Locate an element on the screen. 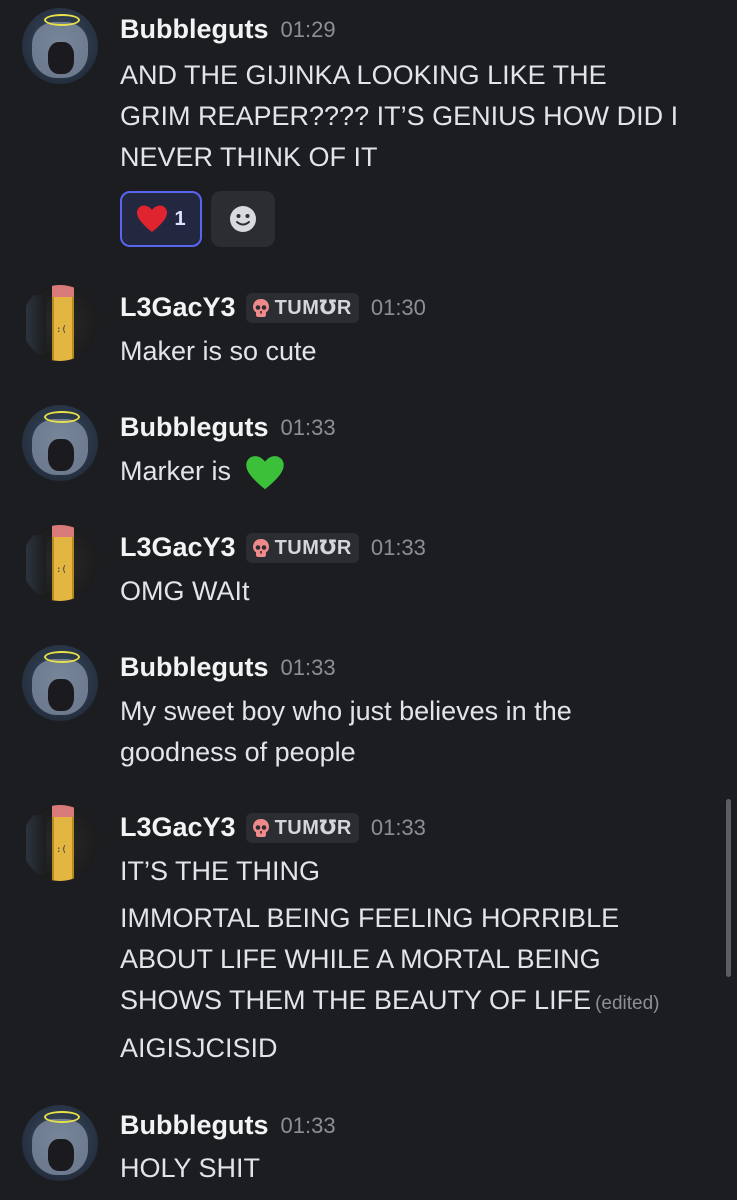 This screenshot has width=737, height=1200. message-line: Marker is is located at coordinates (176, 471).